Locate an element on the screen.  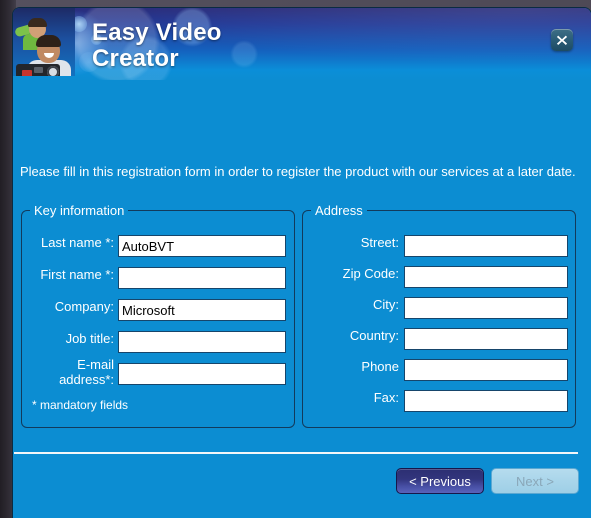
input-street is located at coordinates (486, 246).